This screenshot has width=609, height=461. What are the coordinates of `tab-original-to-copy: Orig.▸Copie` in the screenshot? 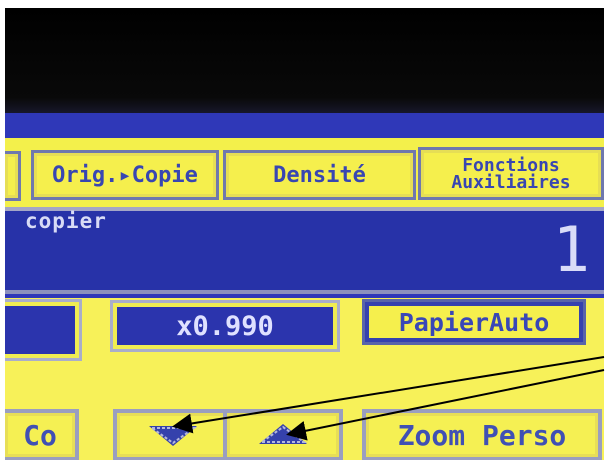 It's located at (125, 175).